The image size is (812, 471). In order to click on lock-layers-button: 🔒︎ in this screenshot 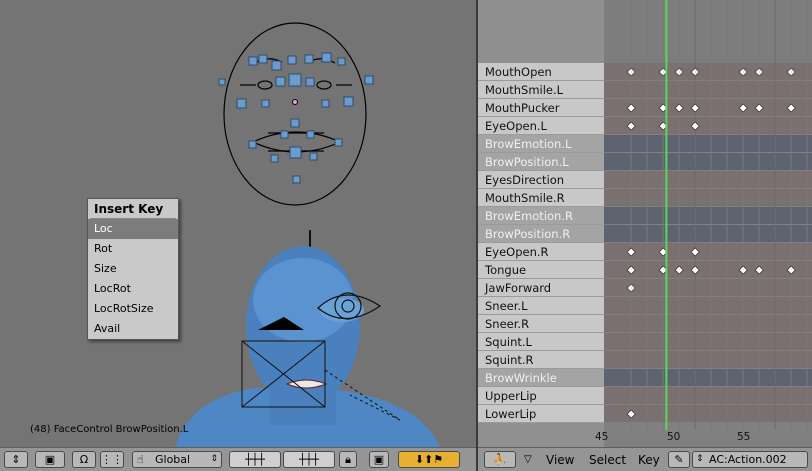, I will do `click(348, 459)`.